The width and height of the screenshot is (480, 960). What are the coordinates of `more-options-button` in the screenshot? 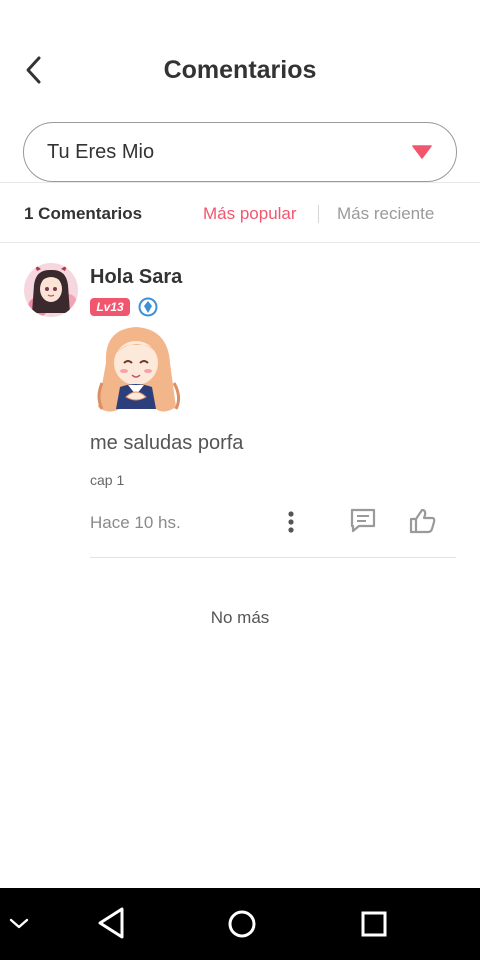 It's located at (291, 522).